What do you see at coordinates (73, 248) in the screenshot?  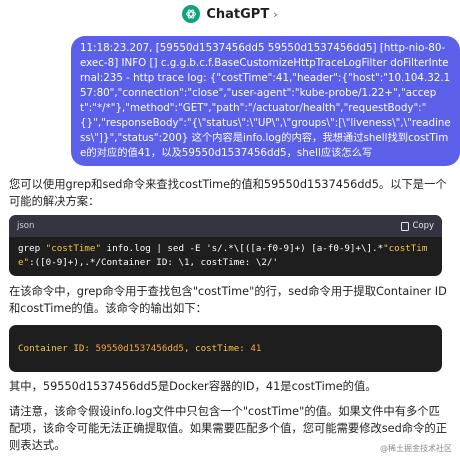 I see `code-string-token: "costTime"` at bounding box center [73, 248].